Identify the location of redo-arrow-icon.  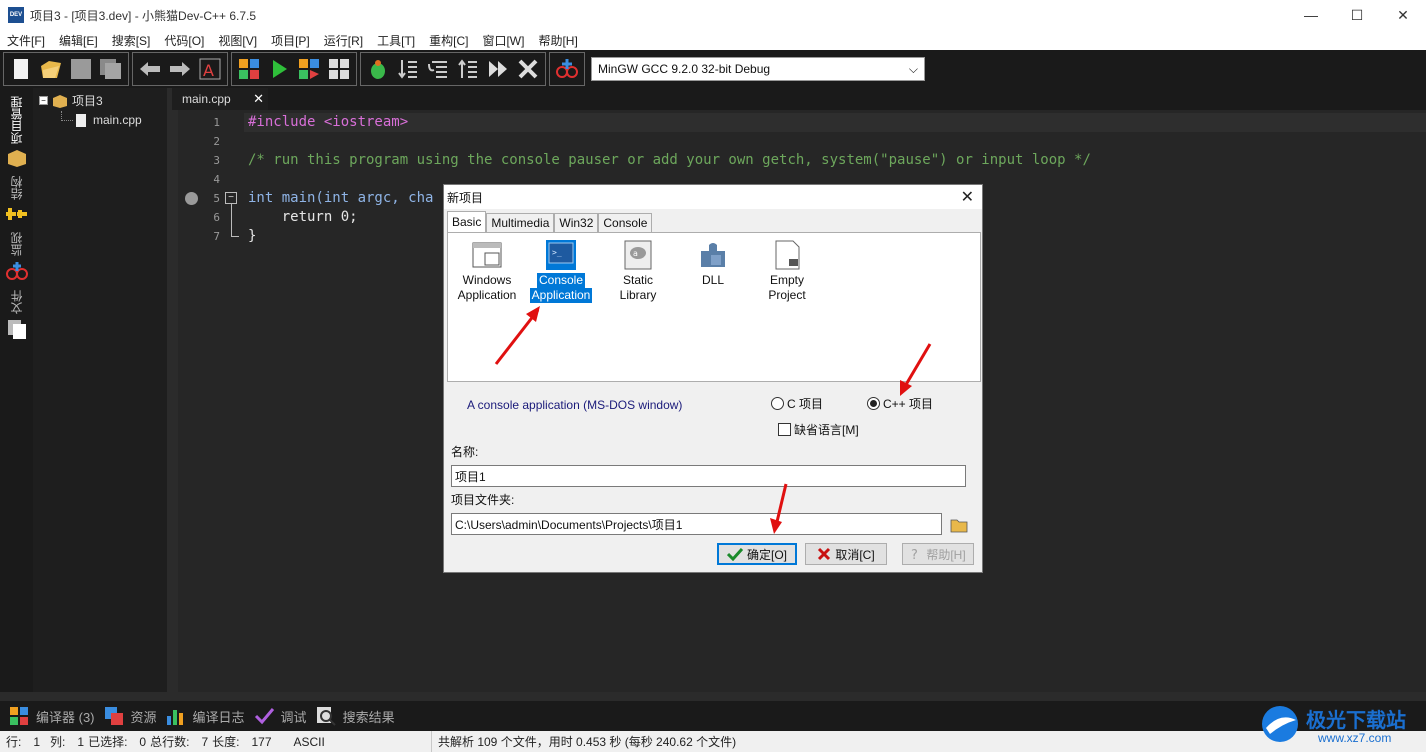
(180, 69).